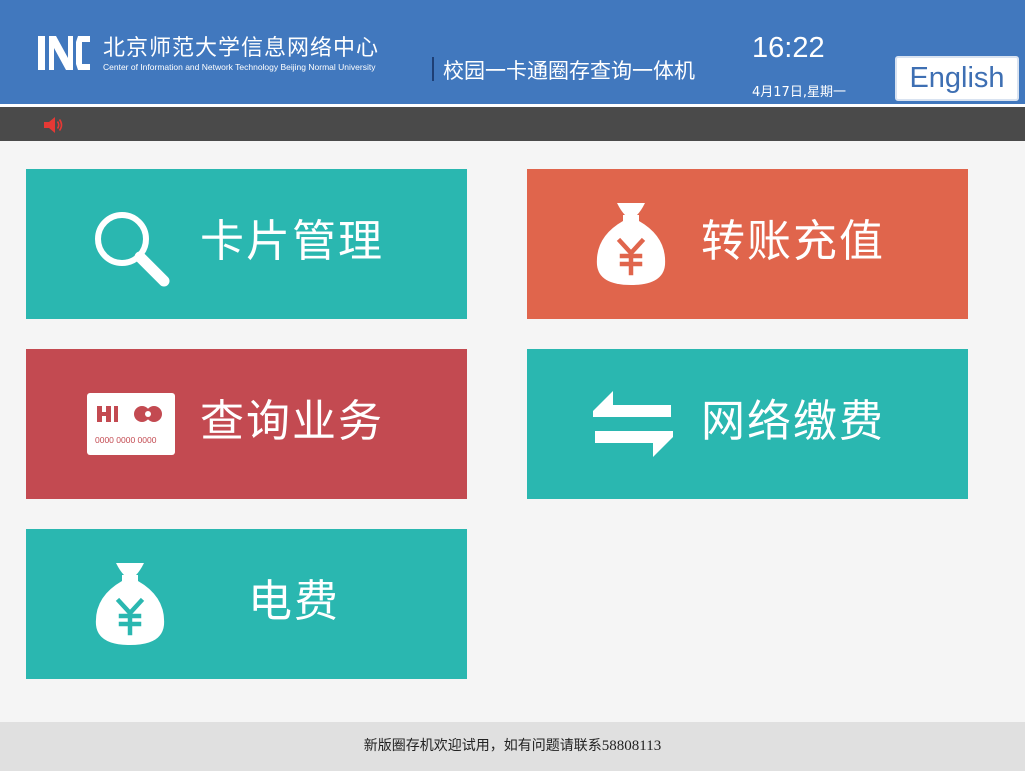  I want to click on tile-label: 网络缴费, so click(793, 421).